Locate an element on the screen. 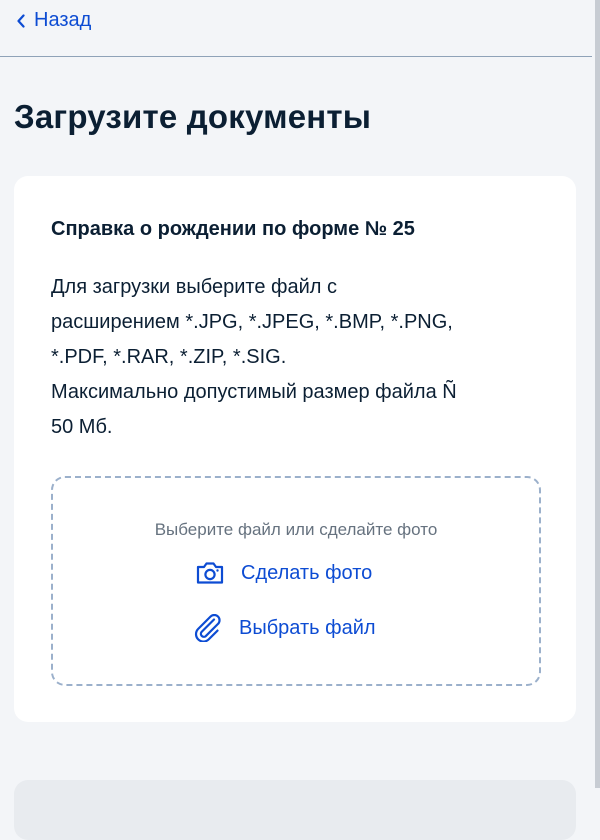 Image resolution: width=600 pixels, height=840 pixels. camera-icon is located at coordinates (210, 573).